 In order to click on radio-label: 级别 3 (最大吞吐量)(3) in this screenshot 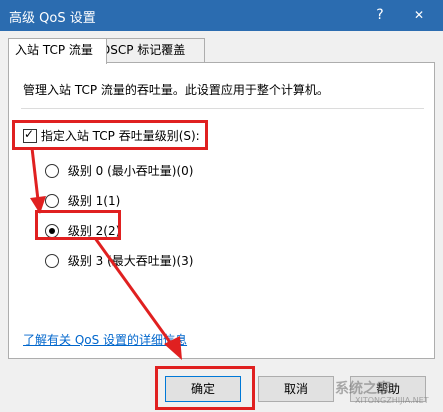, I will do `click(130, 261)`.